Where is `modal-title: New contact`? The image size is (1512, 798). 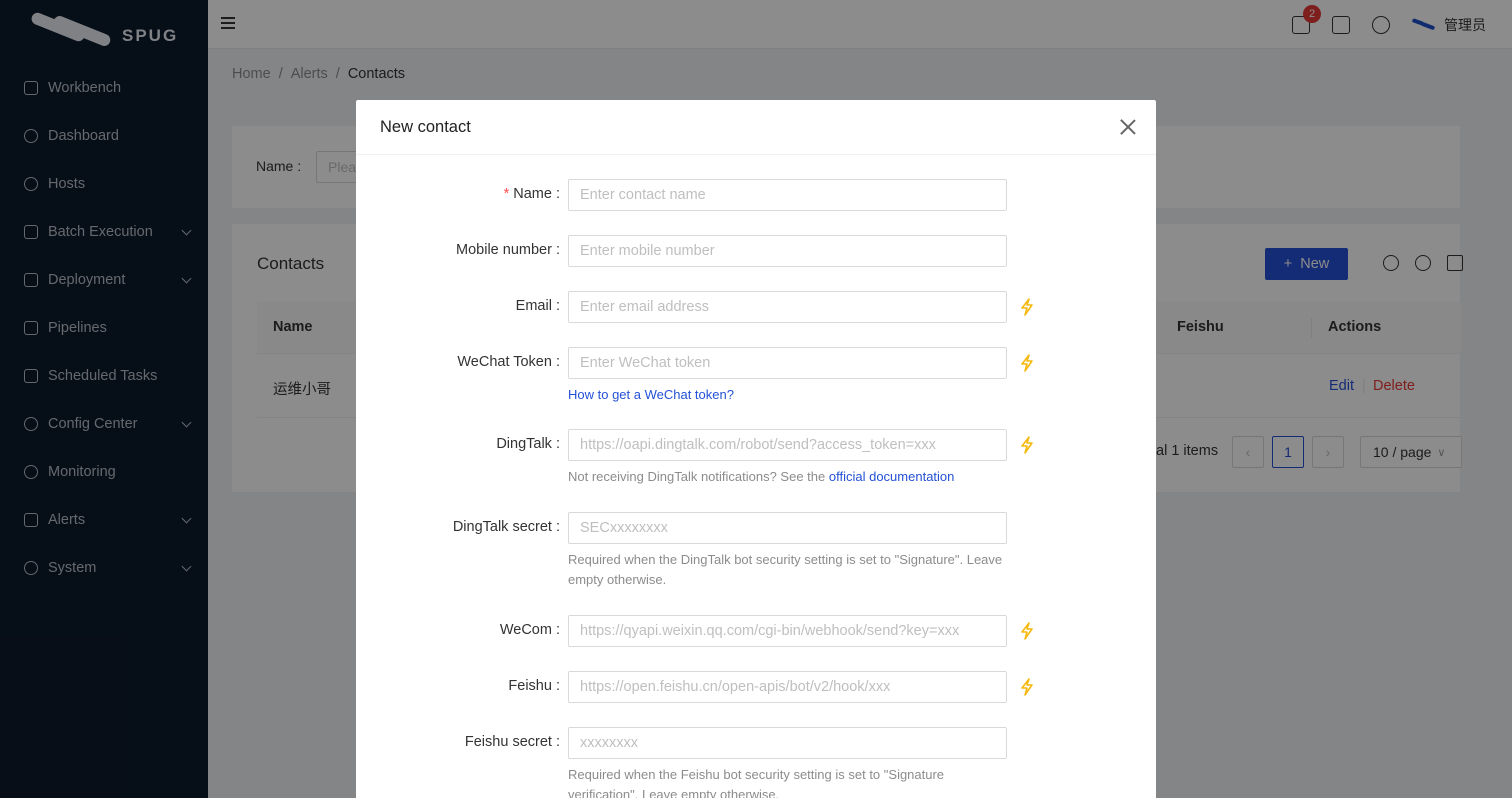
modal-title: New contact is located at coordinates (425, 127).